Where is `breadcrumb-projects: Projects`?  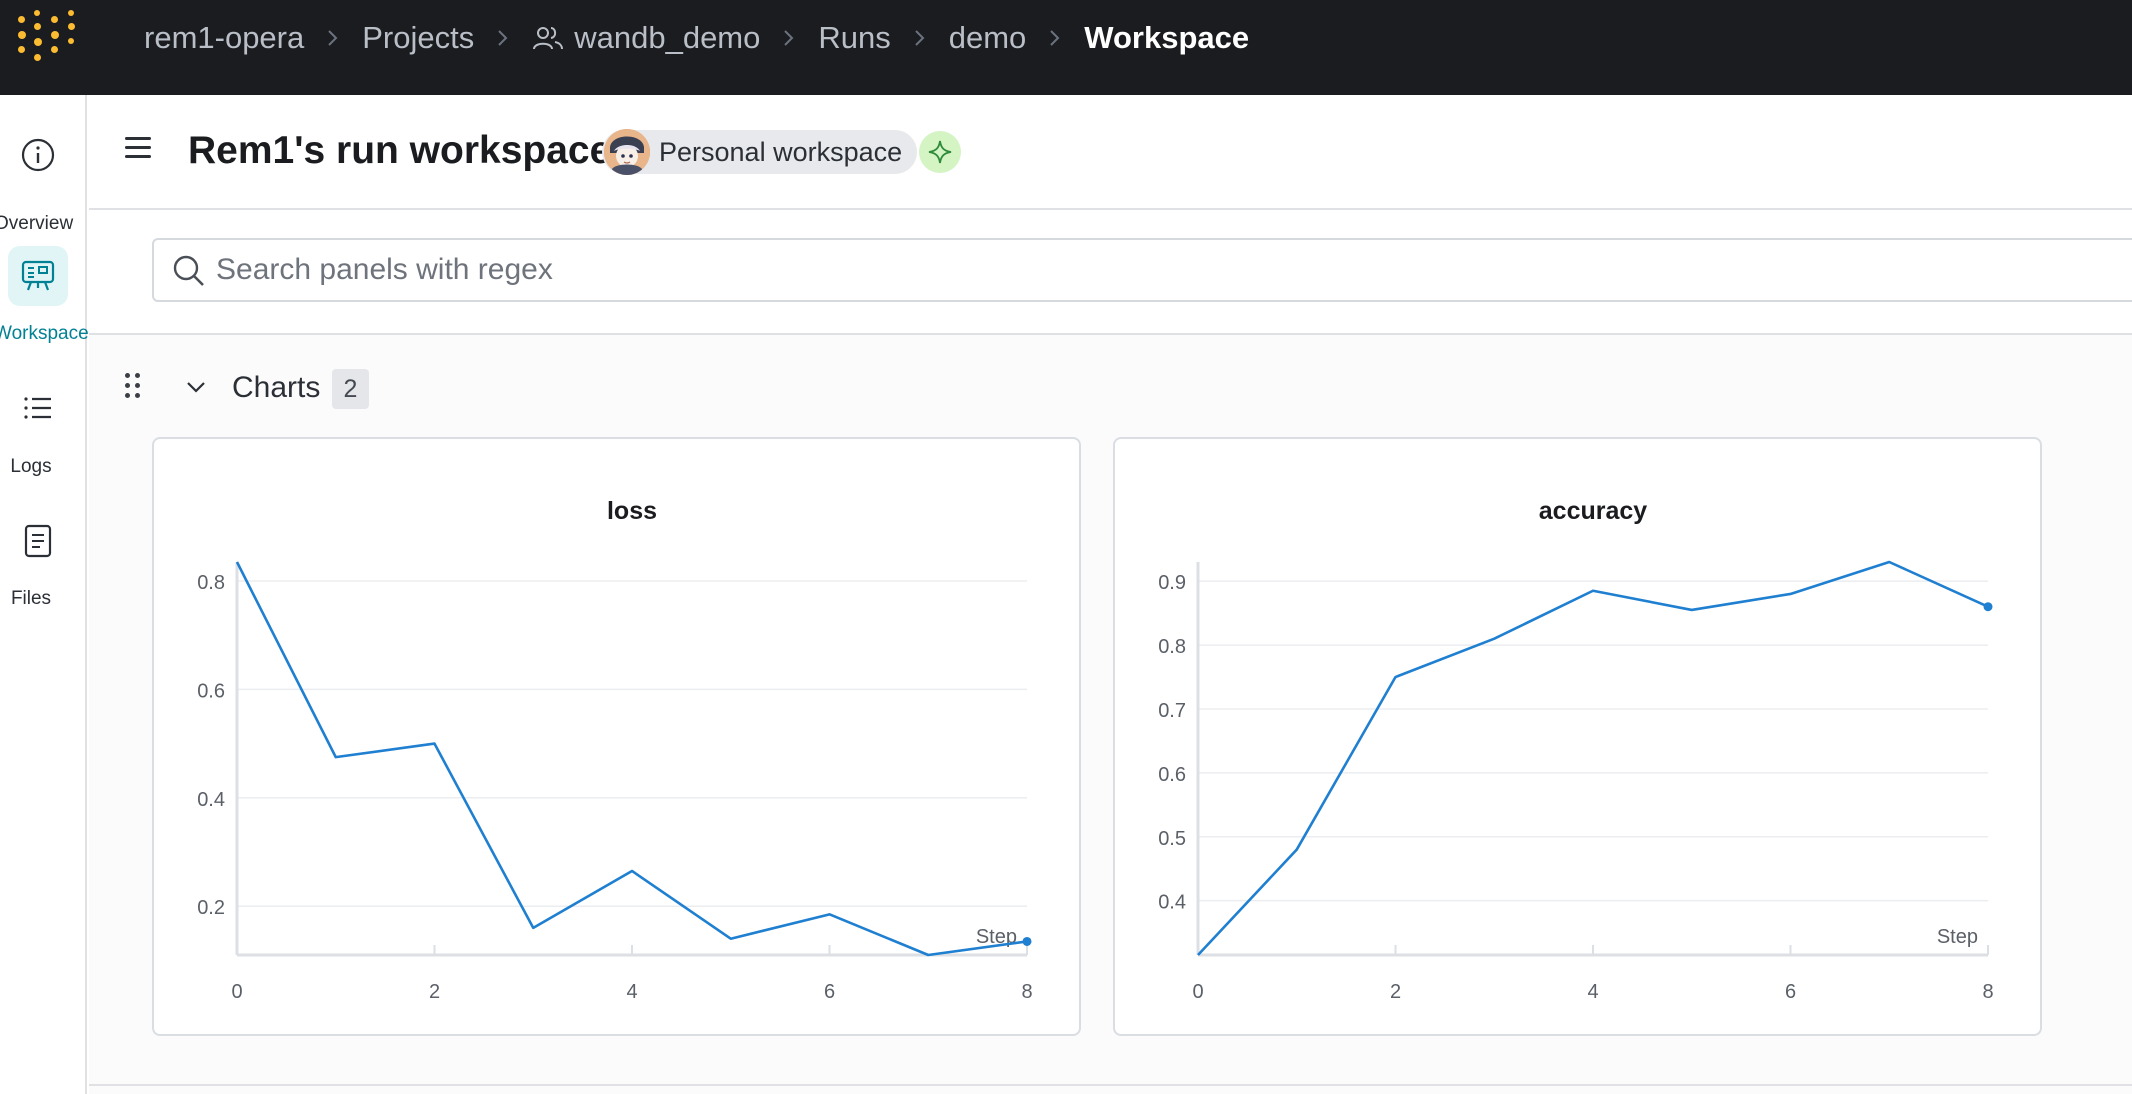
breadcrumb-projects: Projects is located at coordinates (418, 38).